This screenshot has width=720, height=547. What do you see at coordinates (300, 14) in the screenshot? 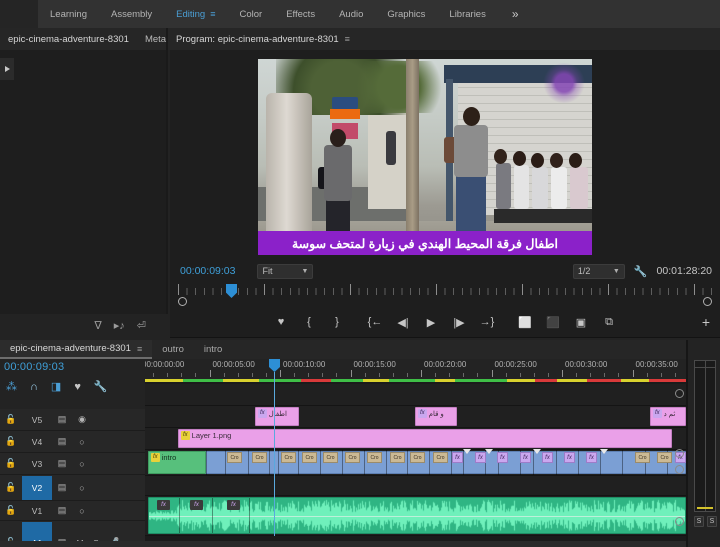
I see `workspace-tab-effects: Effects` at bounding box center [300, 14].